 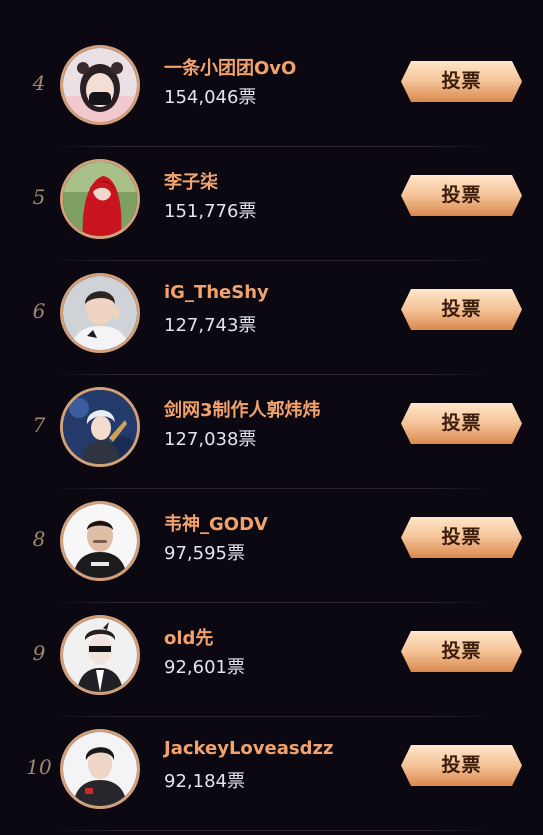 What do you see at coordinates (210, 325) in the screenshot?
I see `vote-count: 127,743票` at bounding box center [210, 325].